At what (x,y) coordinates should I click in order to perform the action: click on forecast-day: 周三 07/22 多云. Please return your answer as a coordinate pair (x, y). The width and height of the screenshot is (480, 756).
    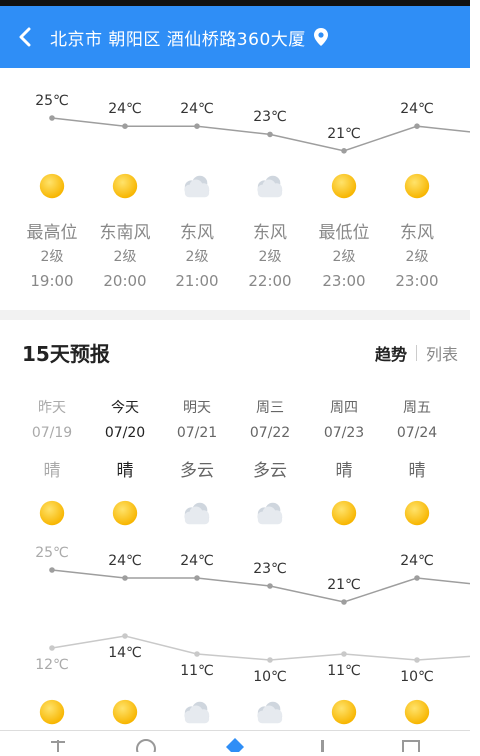
    Looking at the image, I should click on (270, 439).